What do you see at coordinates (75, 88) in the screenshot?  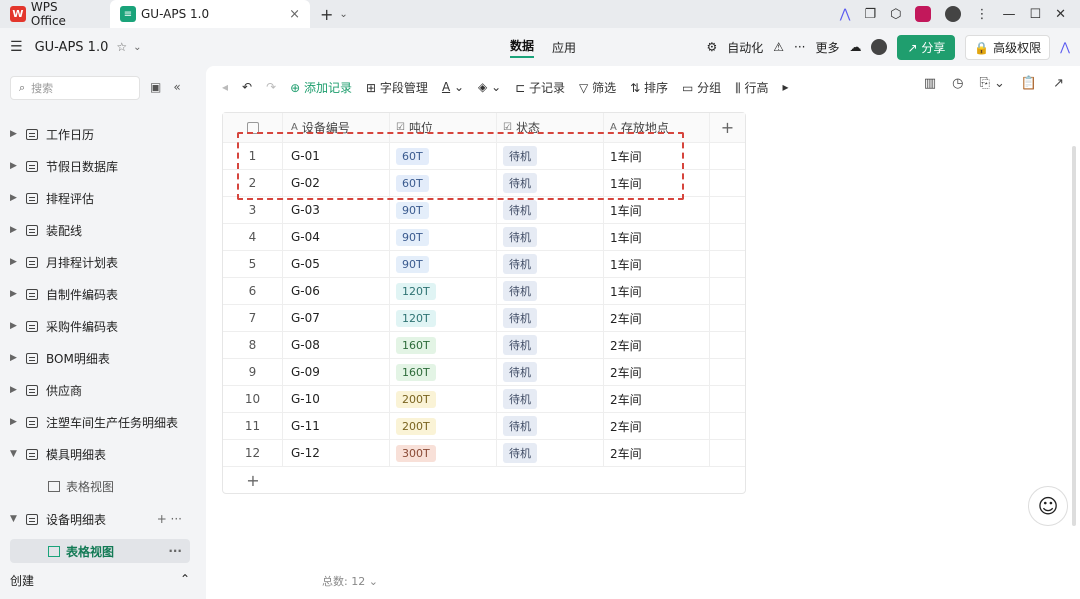 I see `search-input: ⌕ 搜索` at bounding box center [75, 88].